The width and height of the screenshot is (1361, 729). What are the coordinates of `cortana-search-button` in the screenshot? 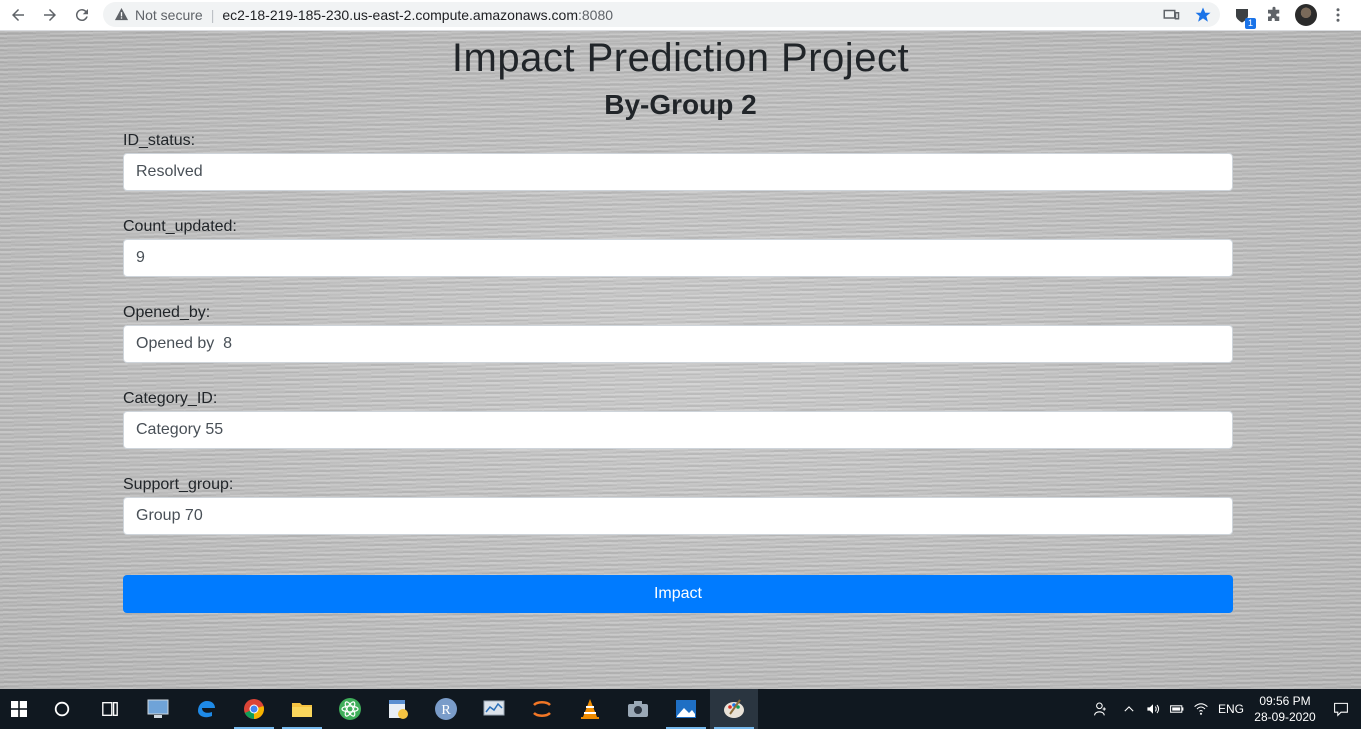 It's located at (62, 709).